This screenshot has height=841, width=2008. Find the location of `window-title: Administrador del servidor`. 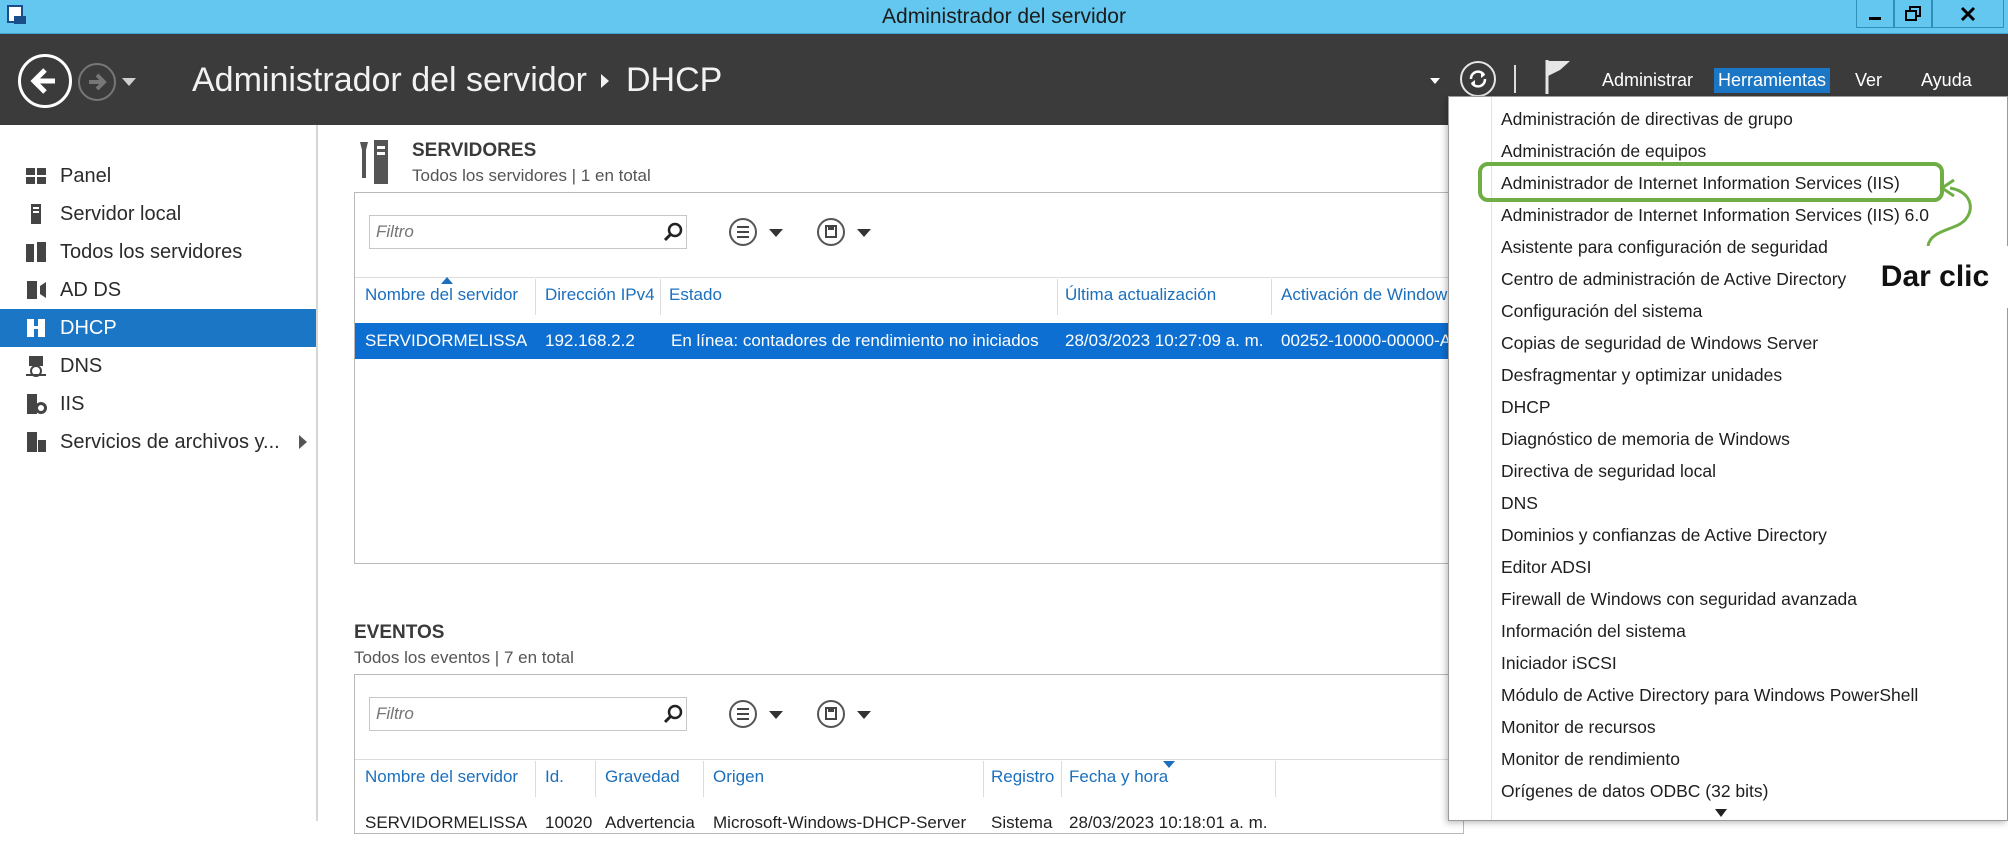

window-title: Administrador del servidor is located at coordinates (1004, 16).